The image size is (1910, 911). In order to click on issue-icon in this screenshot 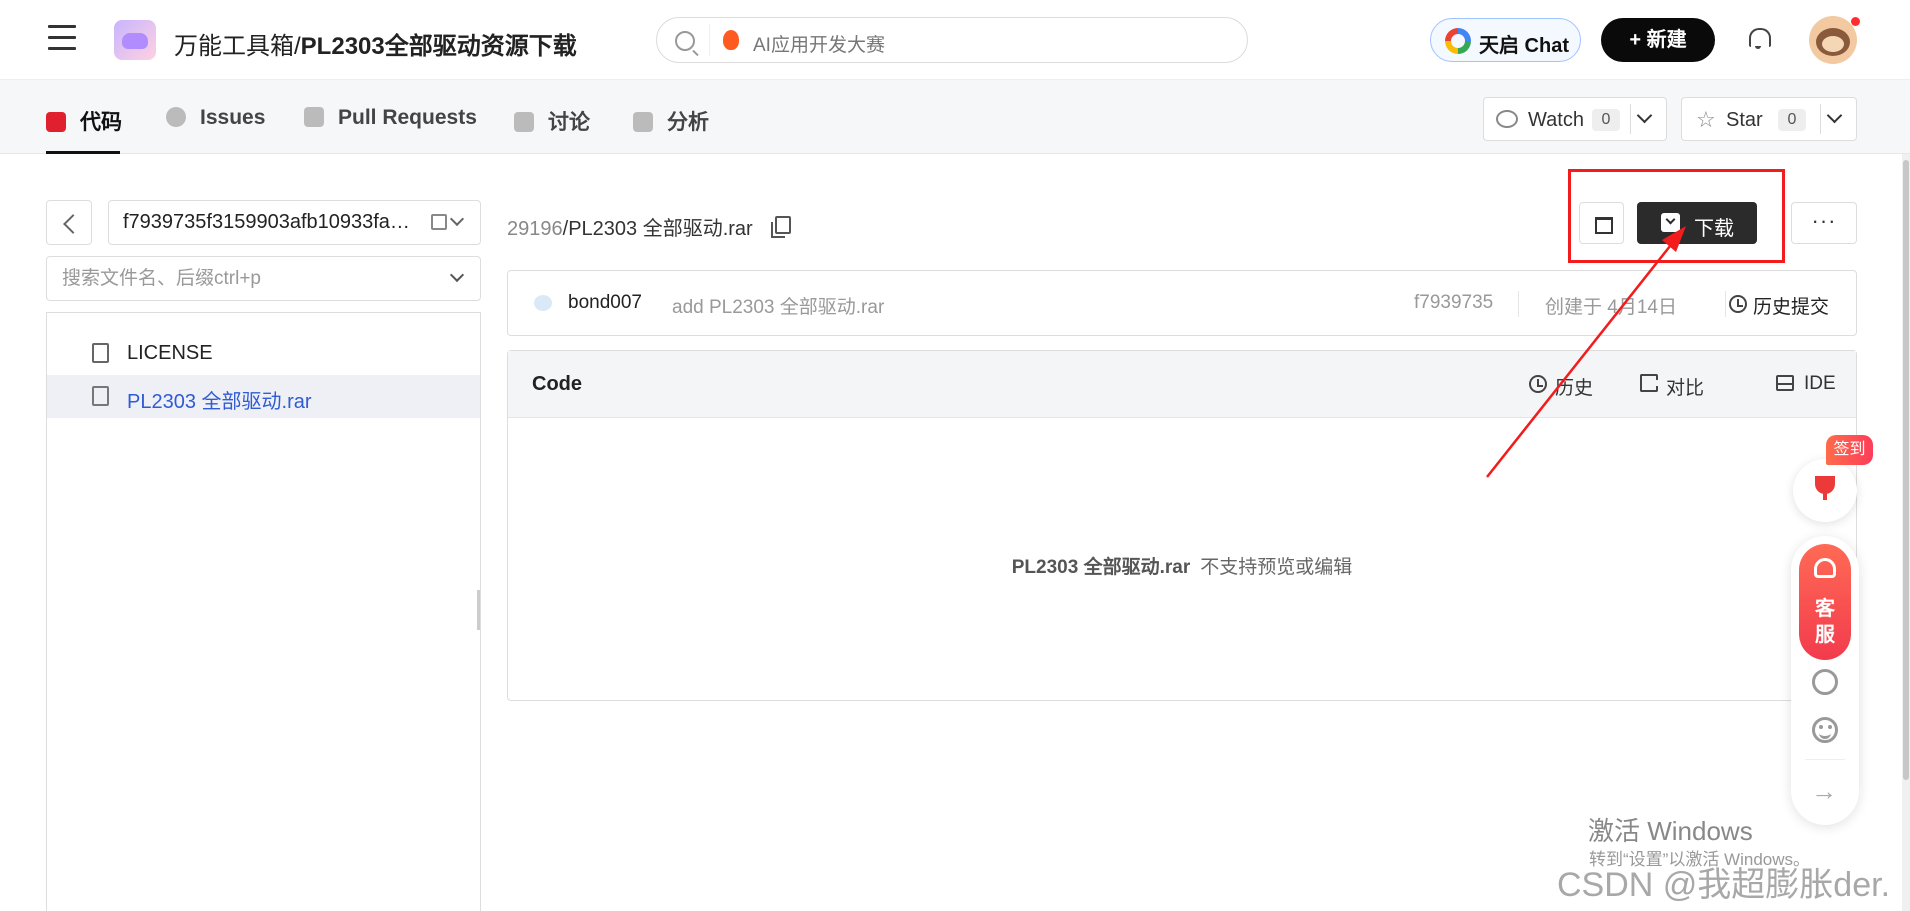, I will do `click(176, 117)`.